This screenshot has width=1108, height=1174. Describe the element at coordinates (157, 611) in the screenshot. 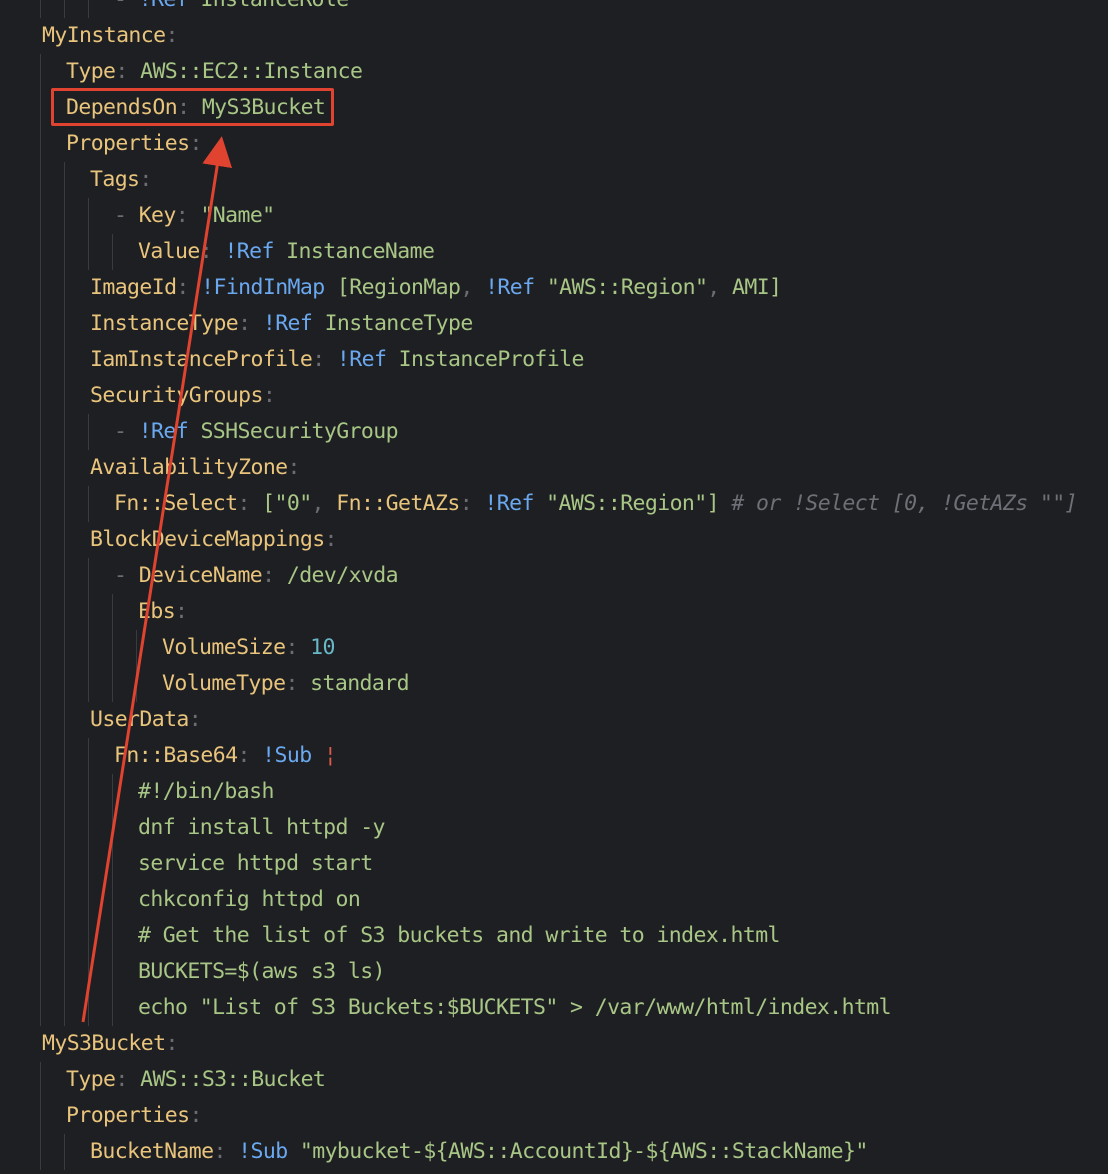

I see `code-token: Ebs` at that location.